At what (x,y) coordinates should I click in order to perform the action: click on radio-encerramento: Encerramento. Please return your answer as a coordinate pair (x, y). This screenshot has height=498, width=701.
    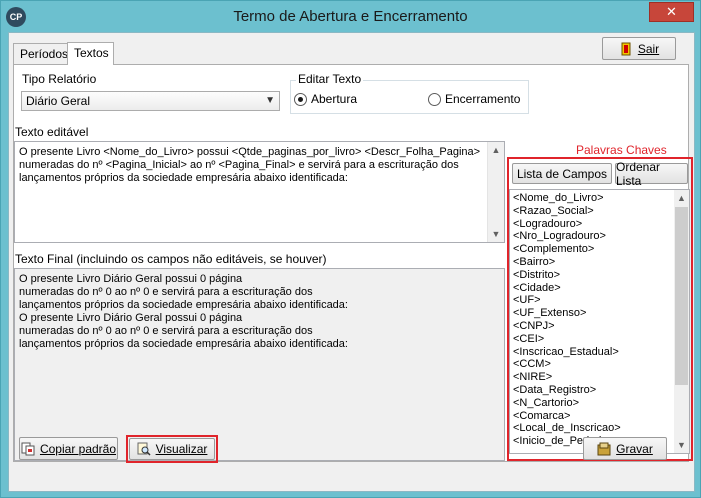
    Looking at the image, I should click on (474, 99).